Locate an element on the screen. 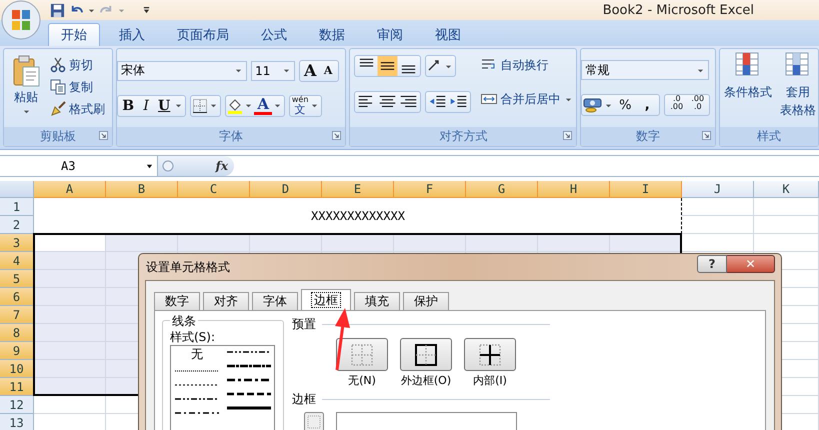 This screenshot has width=819, height=430. ribbon-tab: 审阅 is located at coordinates (390, 34).